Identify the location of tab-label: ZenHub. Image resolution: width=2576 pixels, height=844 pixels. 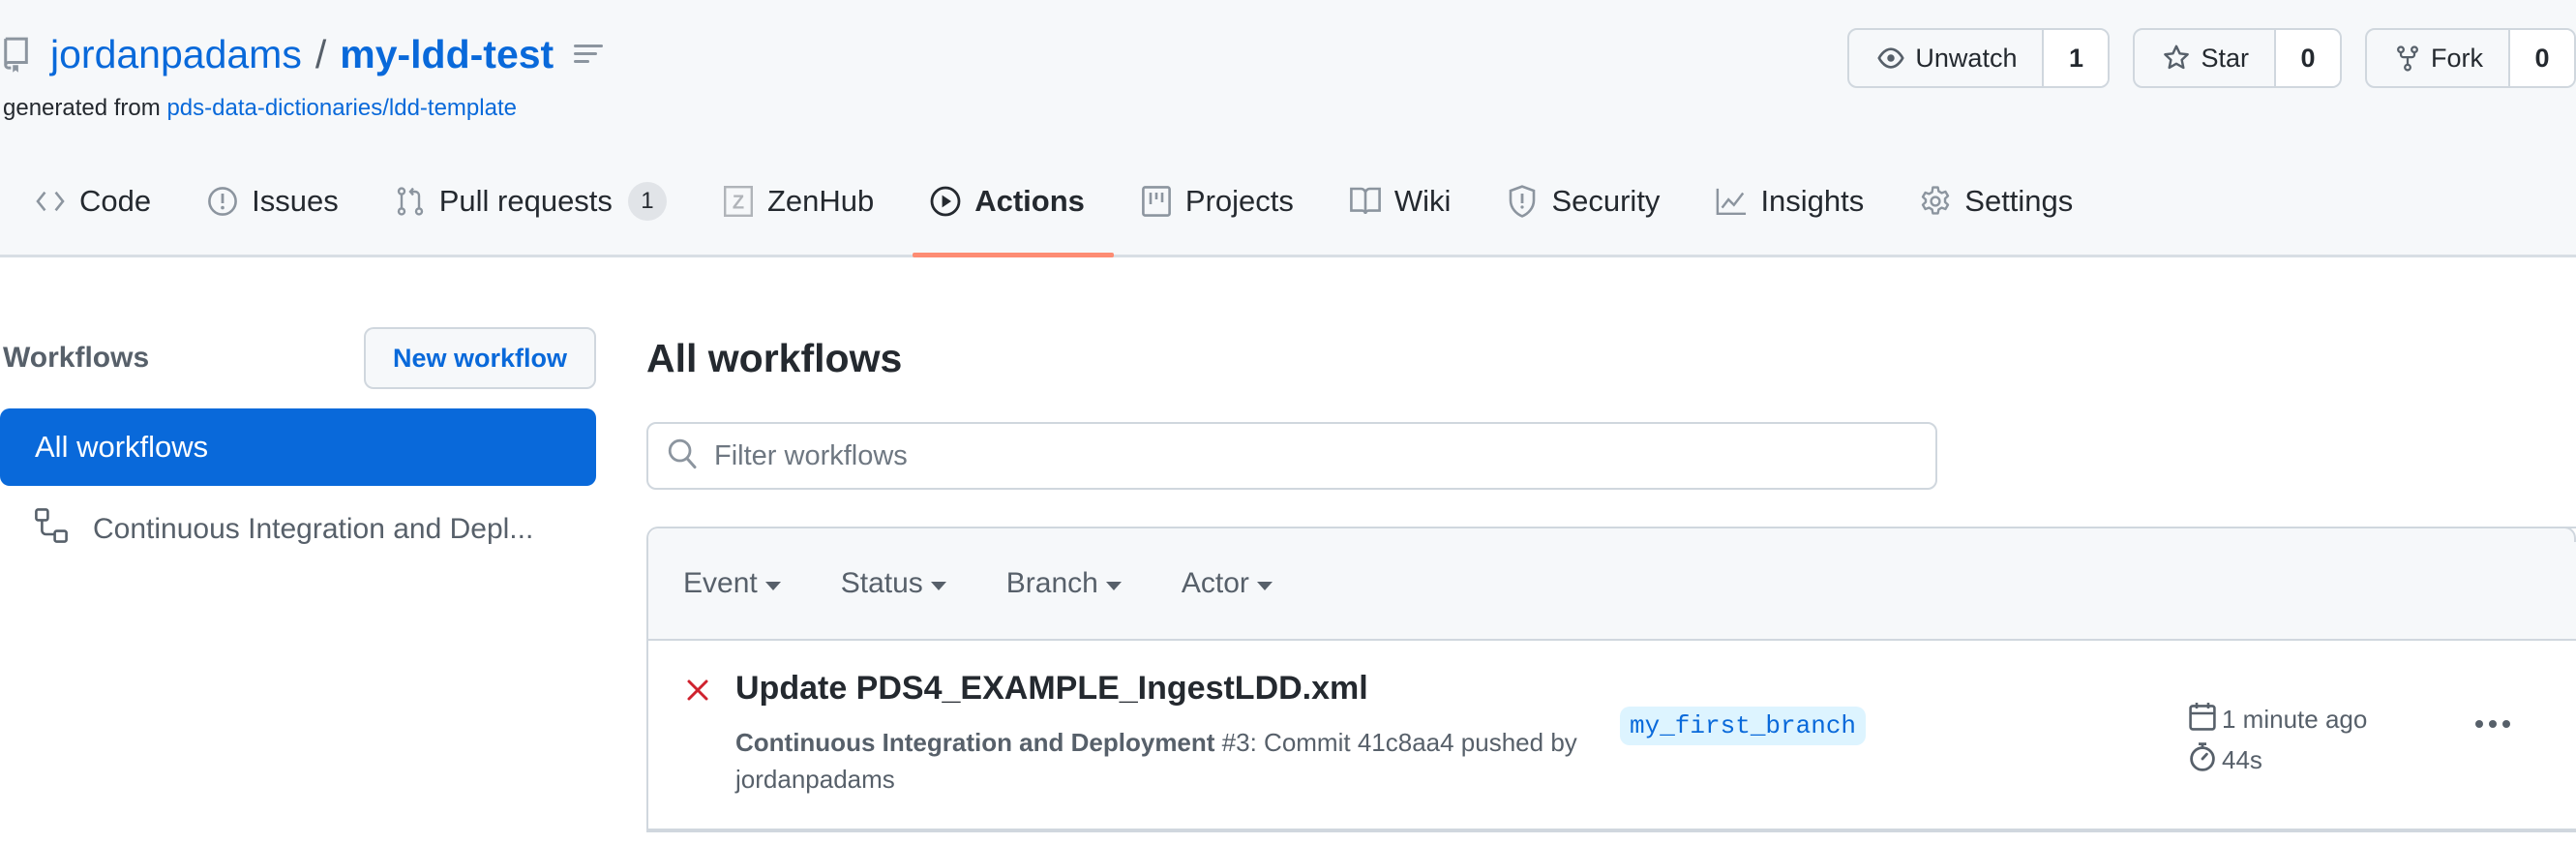
(820, 201).